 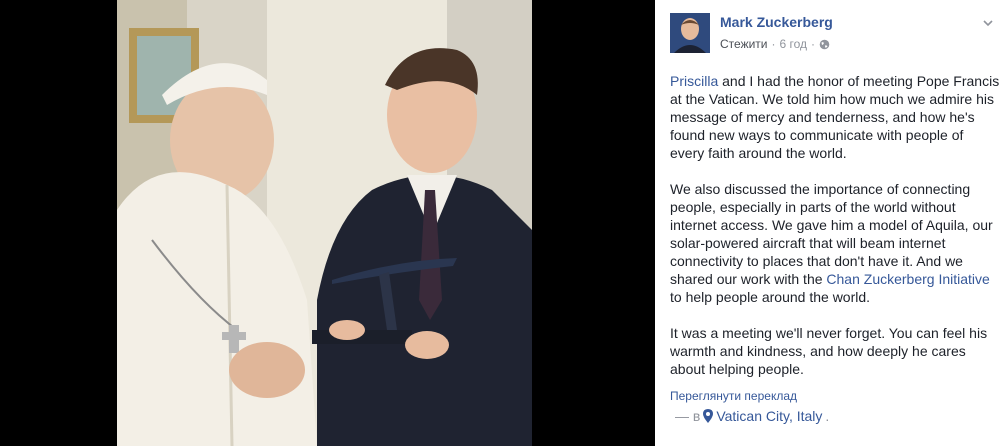 What do you see at coordinates (988, 23) in the screenshot?
I see `chevron-down-icon` at bounding box center [988, 23].